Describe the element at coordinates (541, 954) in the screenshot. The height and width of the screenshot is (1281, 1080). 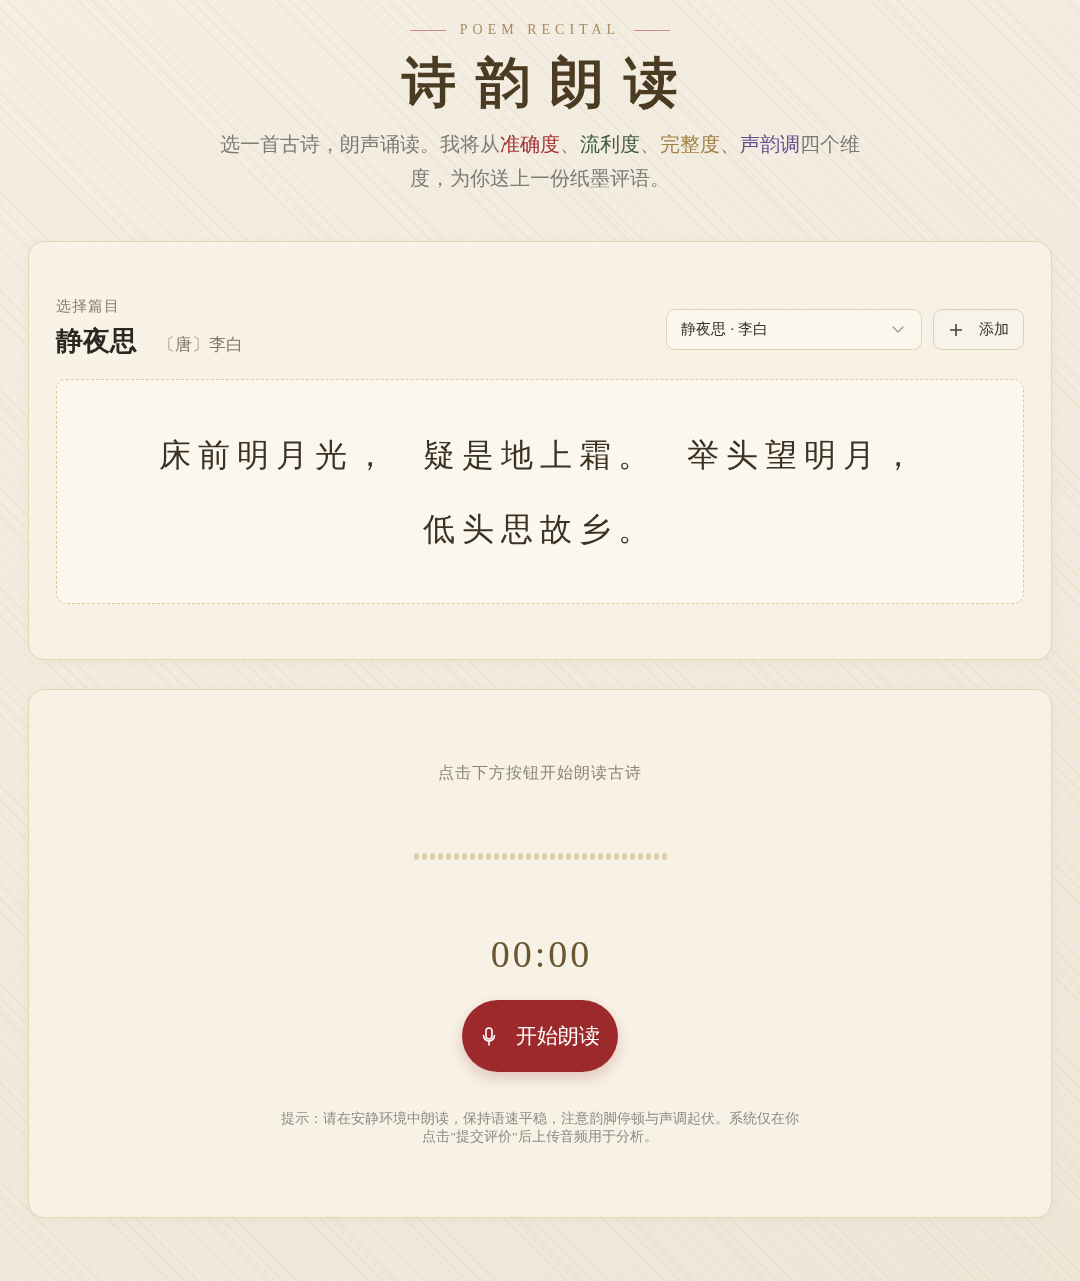
I see `timer-text: 00:00` at that location.